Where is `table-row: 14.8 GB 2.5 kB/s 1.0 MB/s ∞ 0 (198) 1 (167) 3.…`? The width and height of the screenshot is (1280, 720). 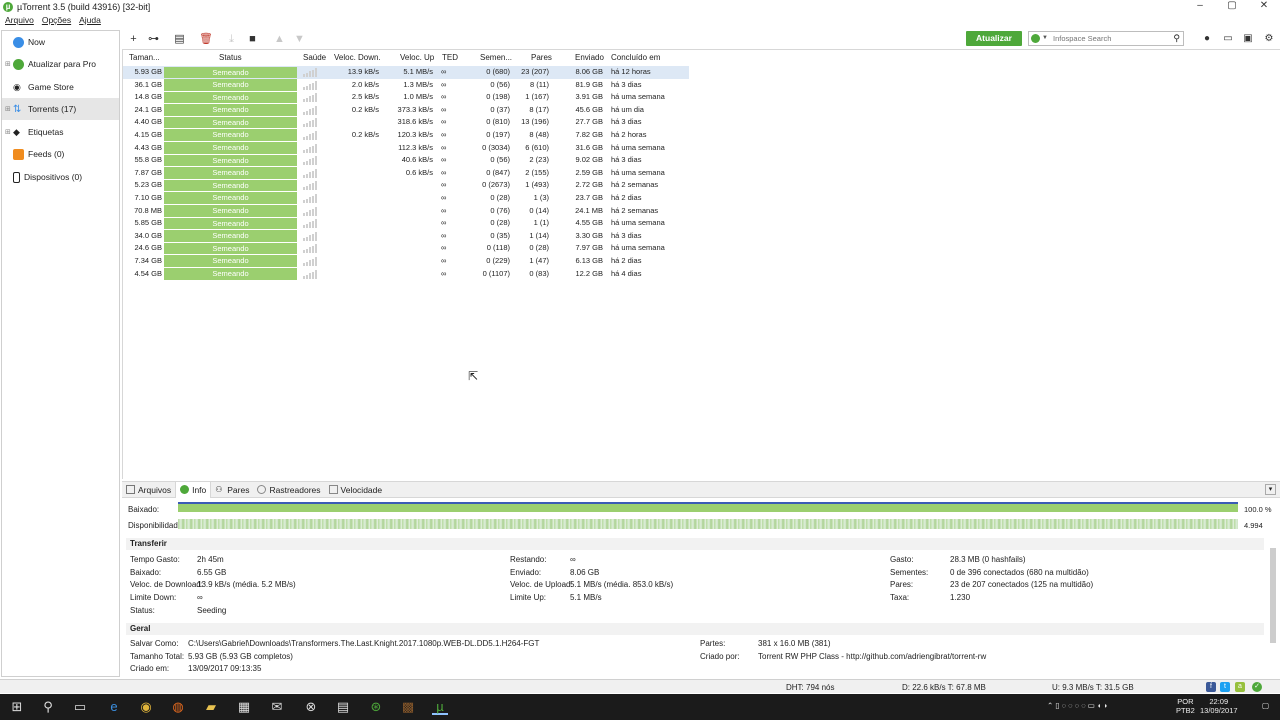 table-row: 14.8 GB 2.5 kB/s 1.0 MB/s ∞ 0 (198) 1 (167) 3.… is located at coordinates (406, 97).